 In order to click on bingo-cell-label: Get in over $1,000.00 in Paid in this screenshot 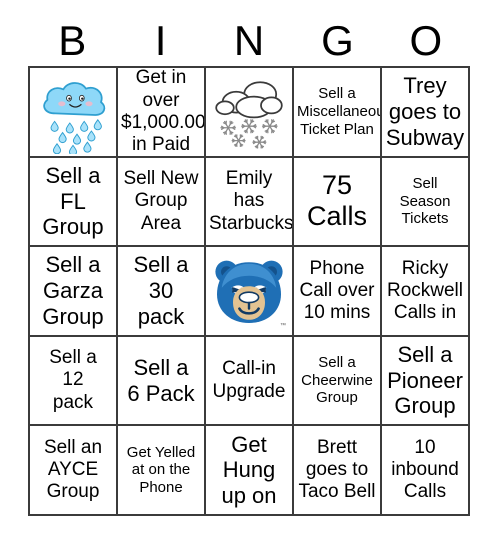, I will do `click(163, 112)`.